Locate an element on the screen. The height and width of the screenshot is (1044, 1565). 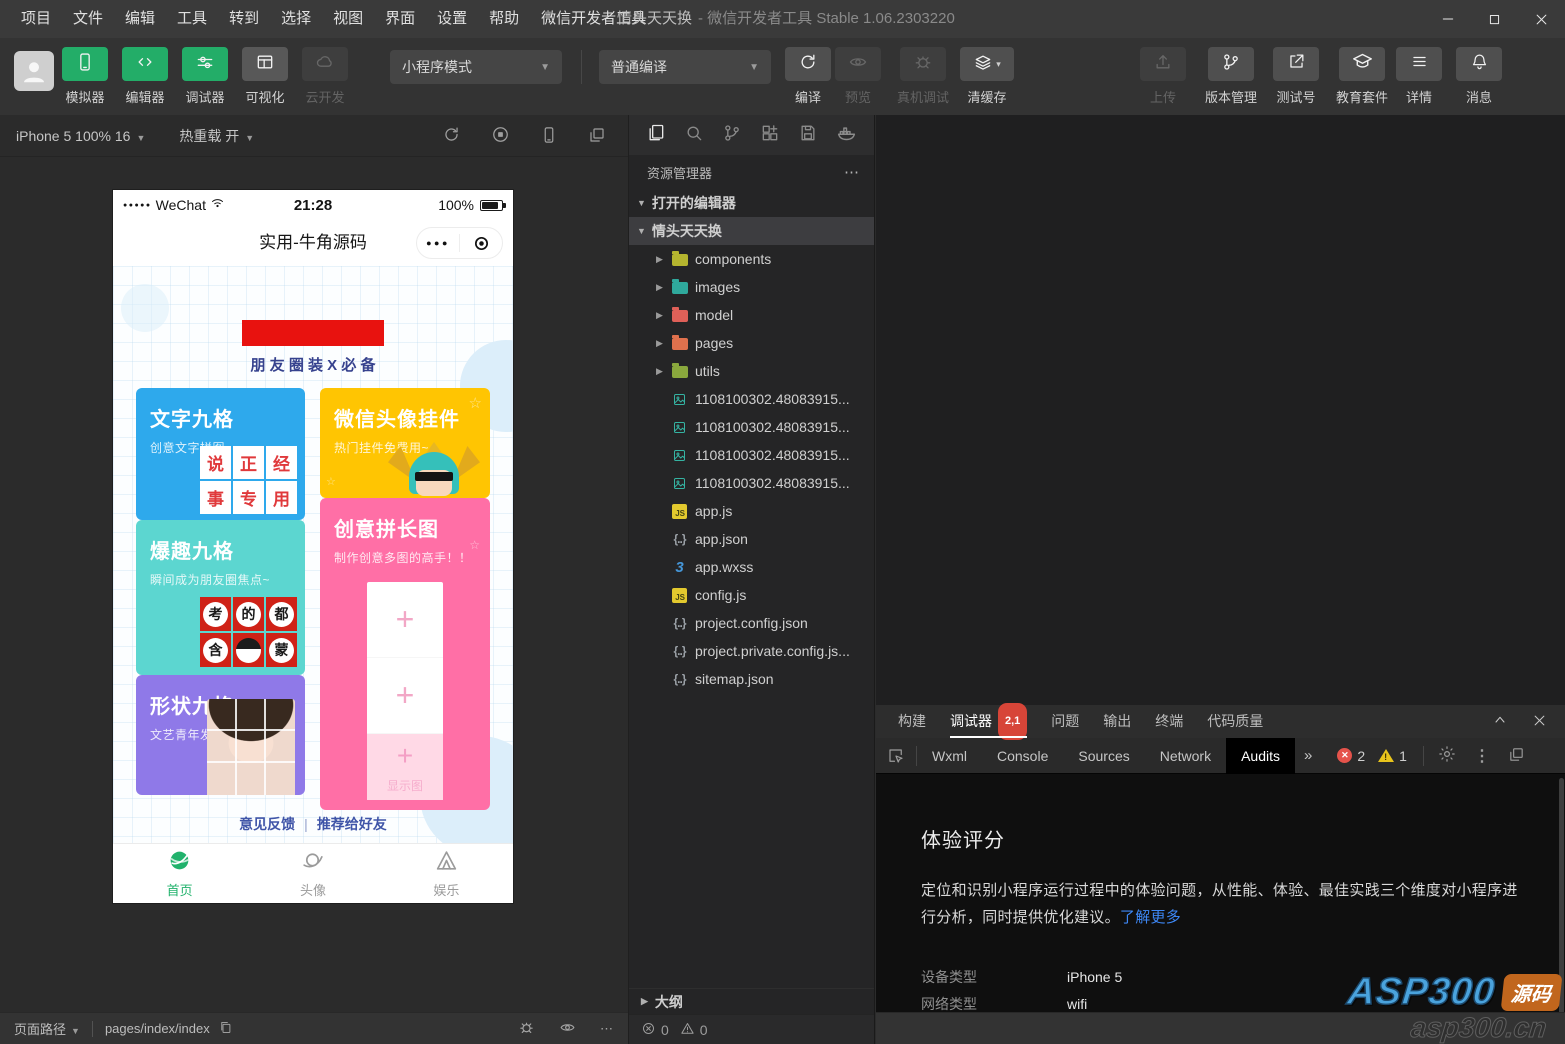
files-icon is located at coordinates (656, 135).